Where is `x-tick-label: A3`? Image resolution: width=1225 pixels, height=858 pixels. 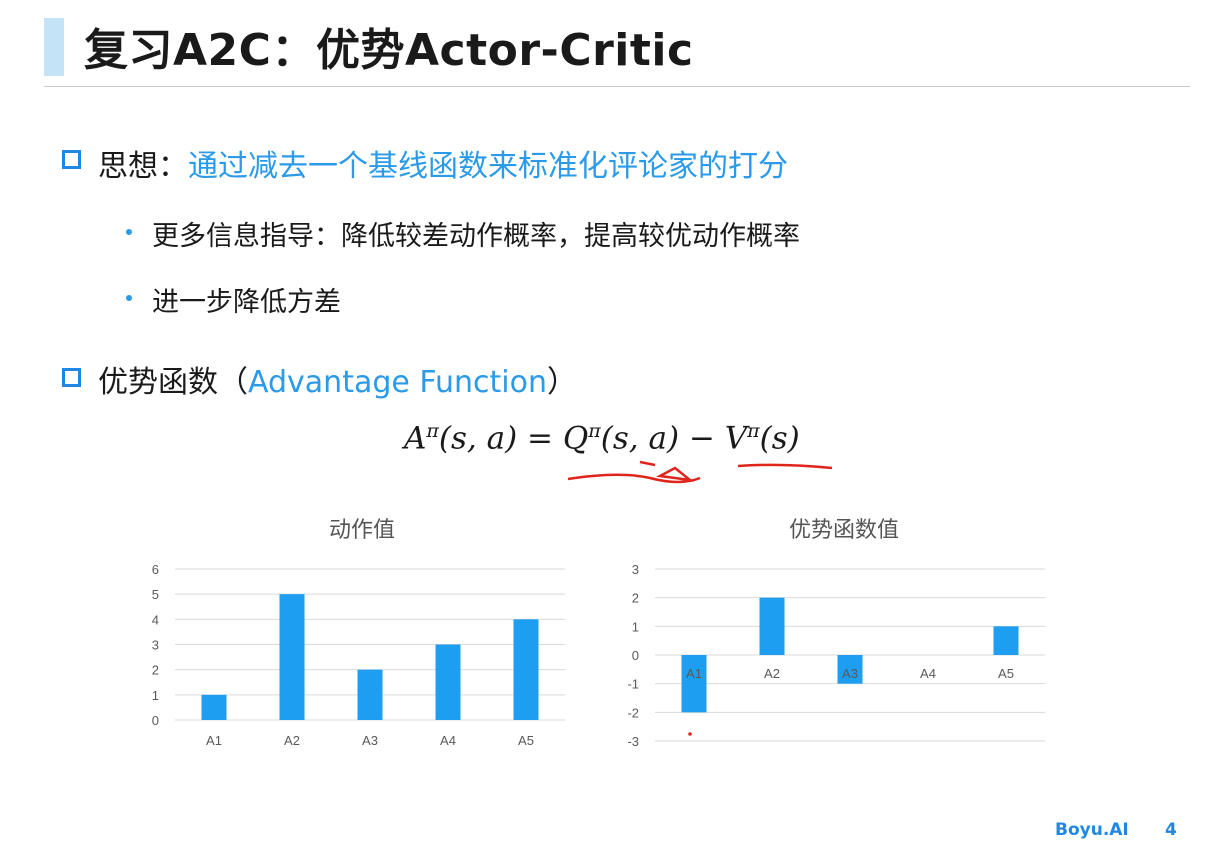
x-tick-label: A3 is located at coordinates (850, 673).